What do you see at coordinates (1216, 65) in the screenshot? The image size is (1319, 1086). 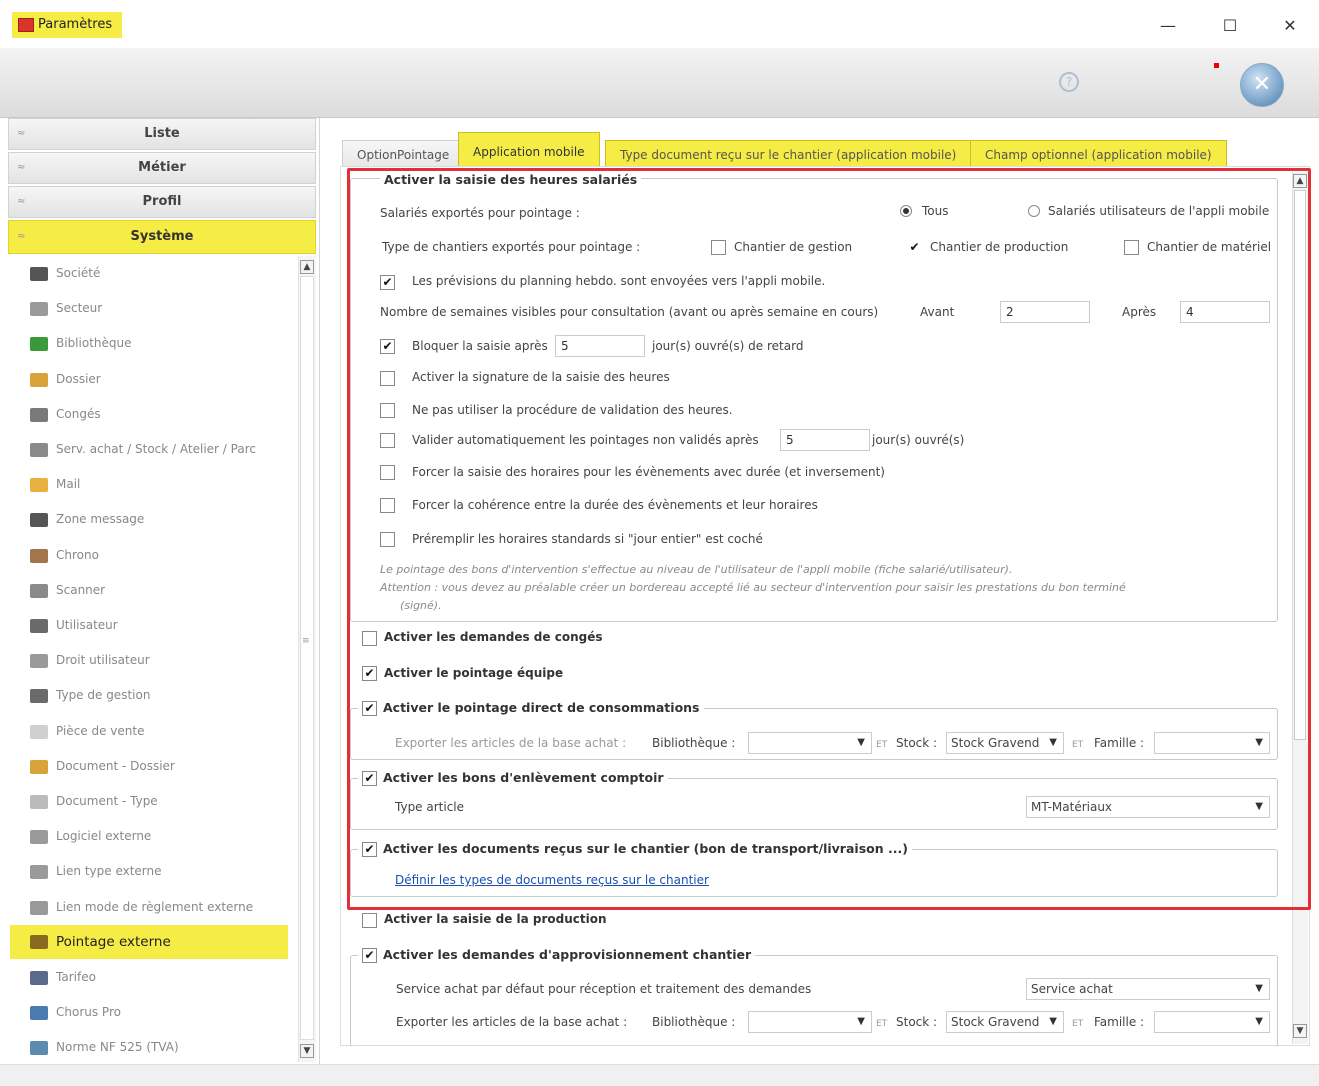 I see `notification-dot` at bounding box center [1216, 65].